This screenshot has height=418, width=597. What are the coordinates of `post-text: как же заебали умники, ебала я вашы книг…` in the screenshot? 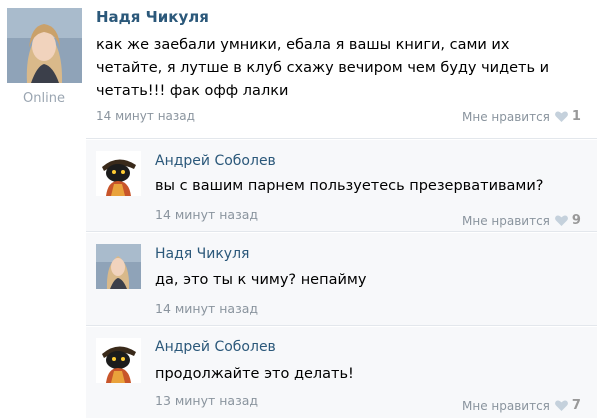 It's located at (323, 68).